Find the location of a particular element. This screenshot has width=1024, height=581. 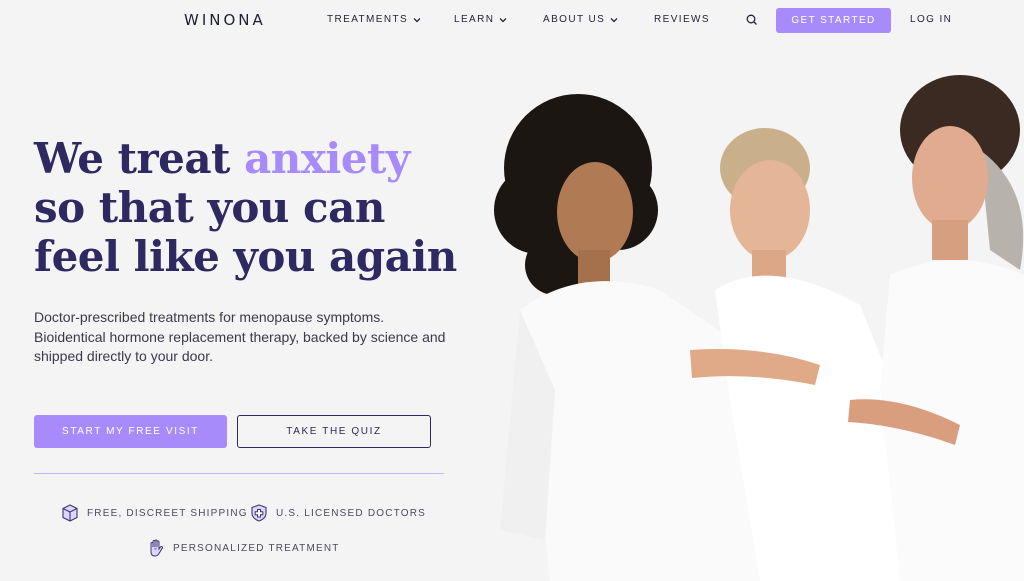

search-icon is located at coordinates (752, 20).